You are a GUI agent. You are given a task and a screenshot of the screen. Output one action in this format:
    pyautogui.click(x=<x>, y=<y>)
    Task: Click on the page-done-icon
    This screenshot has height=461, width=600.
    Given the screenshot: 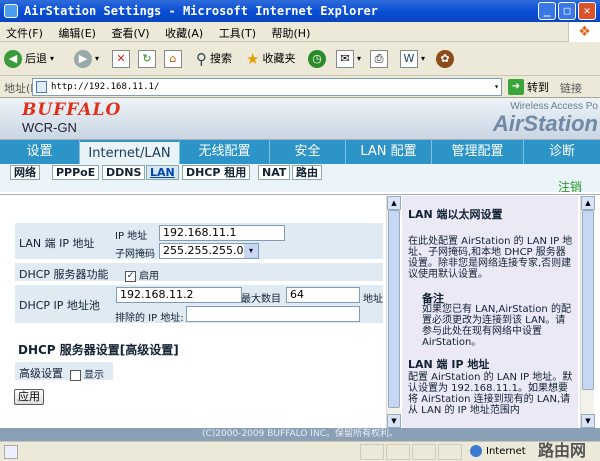 What is the action you would take?
    pyautogui.click(x=11, y=452)
    